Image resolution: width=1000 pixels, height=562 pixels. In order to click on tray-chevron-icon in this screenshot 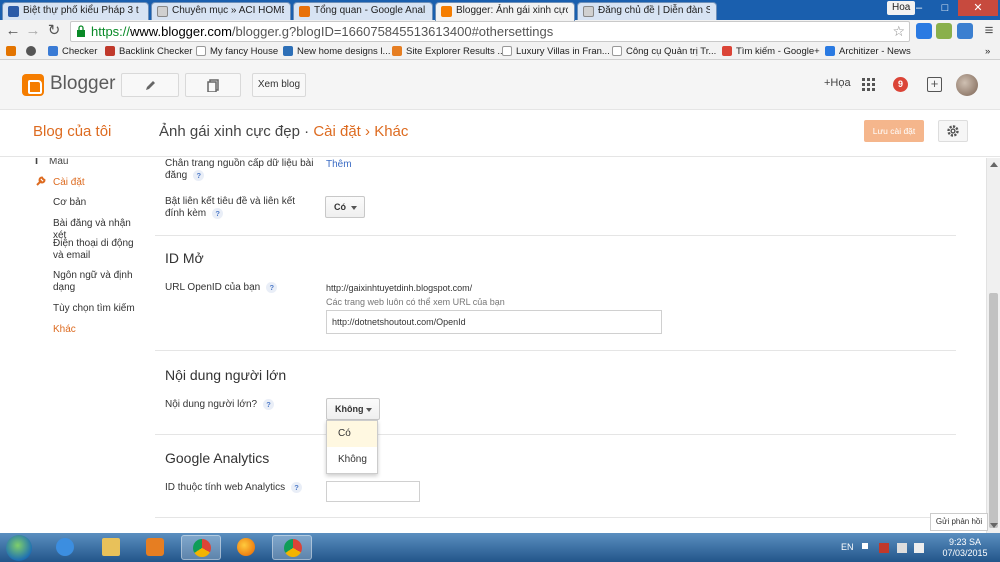, I will do `click(865, 546)`.